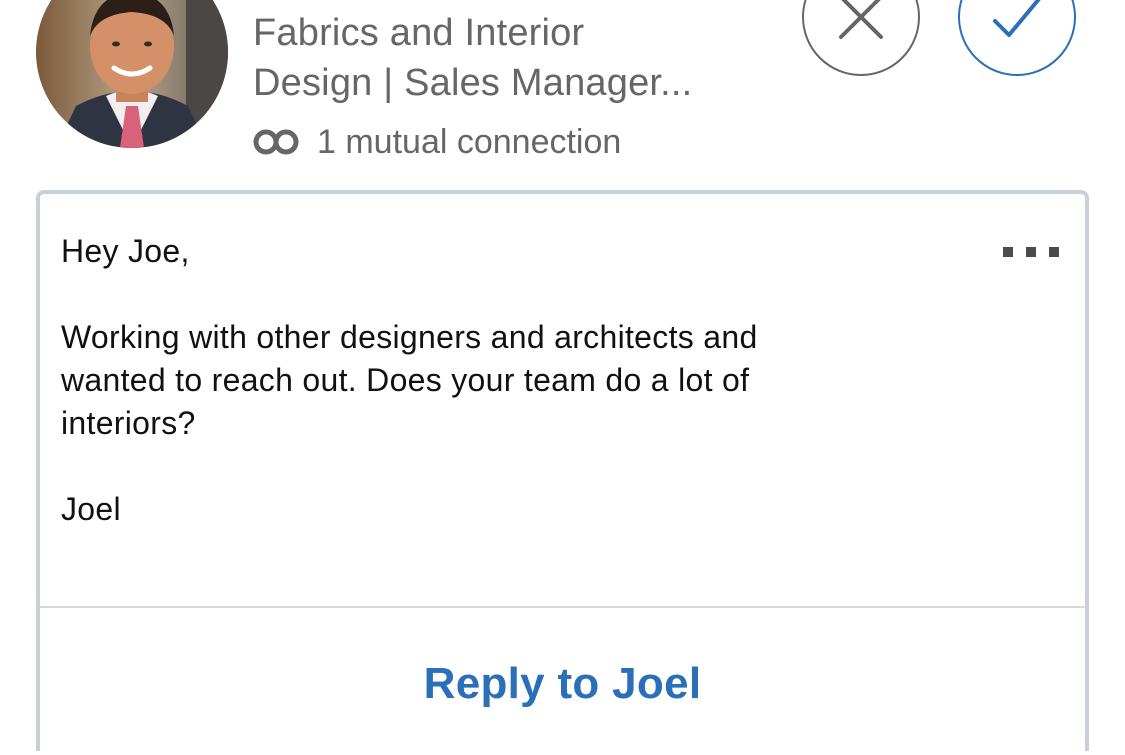 Image resolution: width=1125 pixels, height=755 pixels. I want to click on profile-photo, so click(132, 74).